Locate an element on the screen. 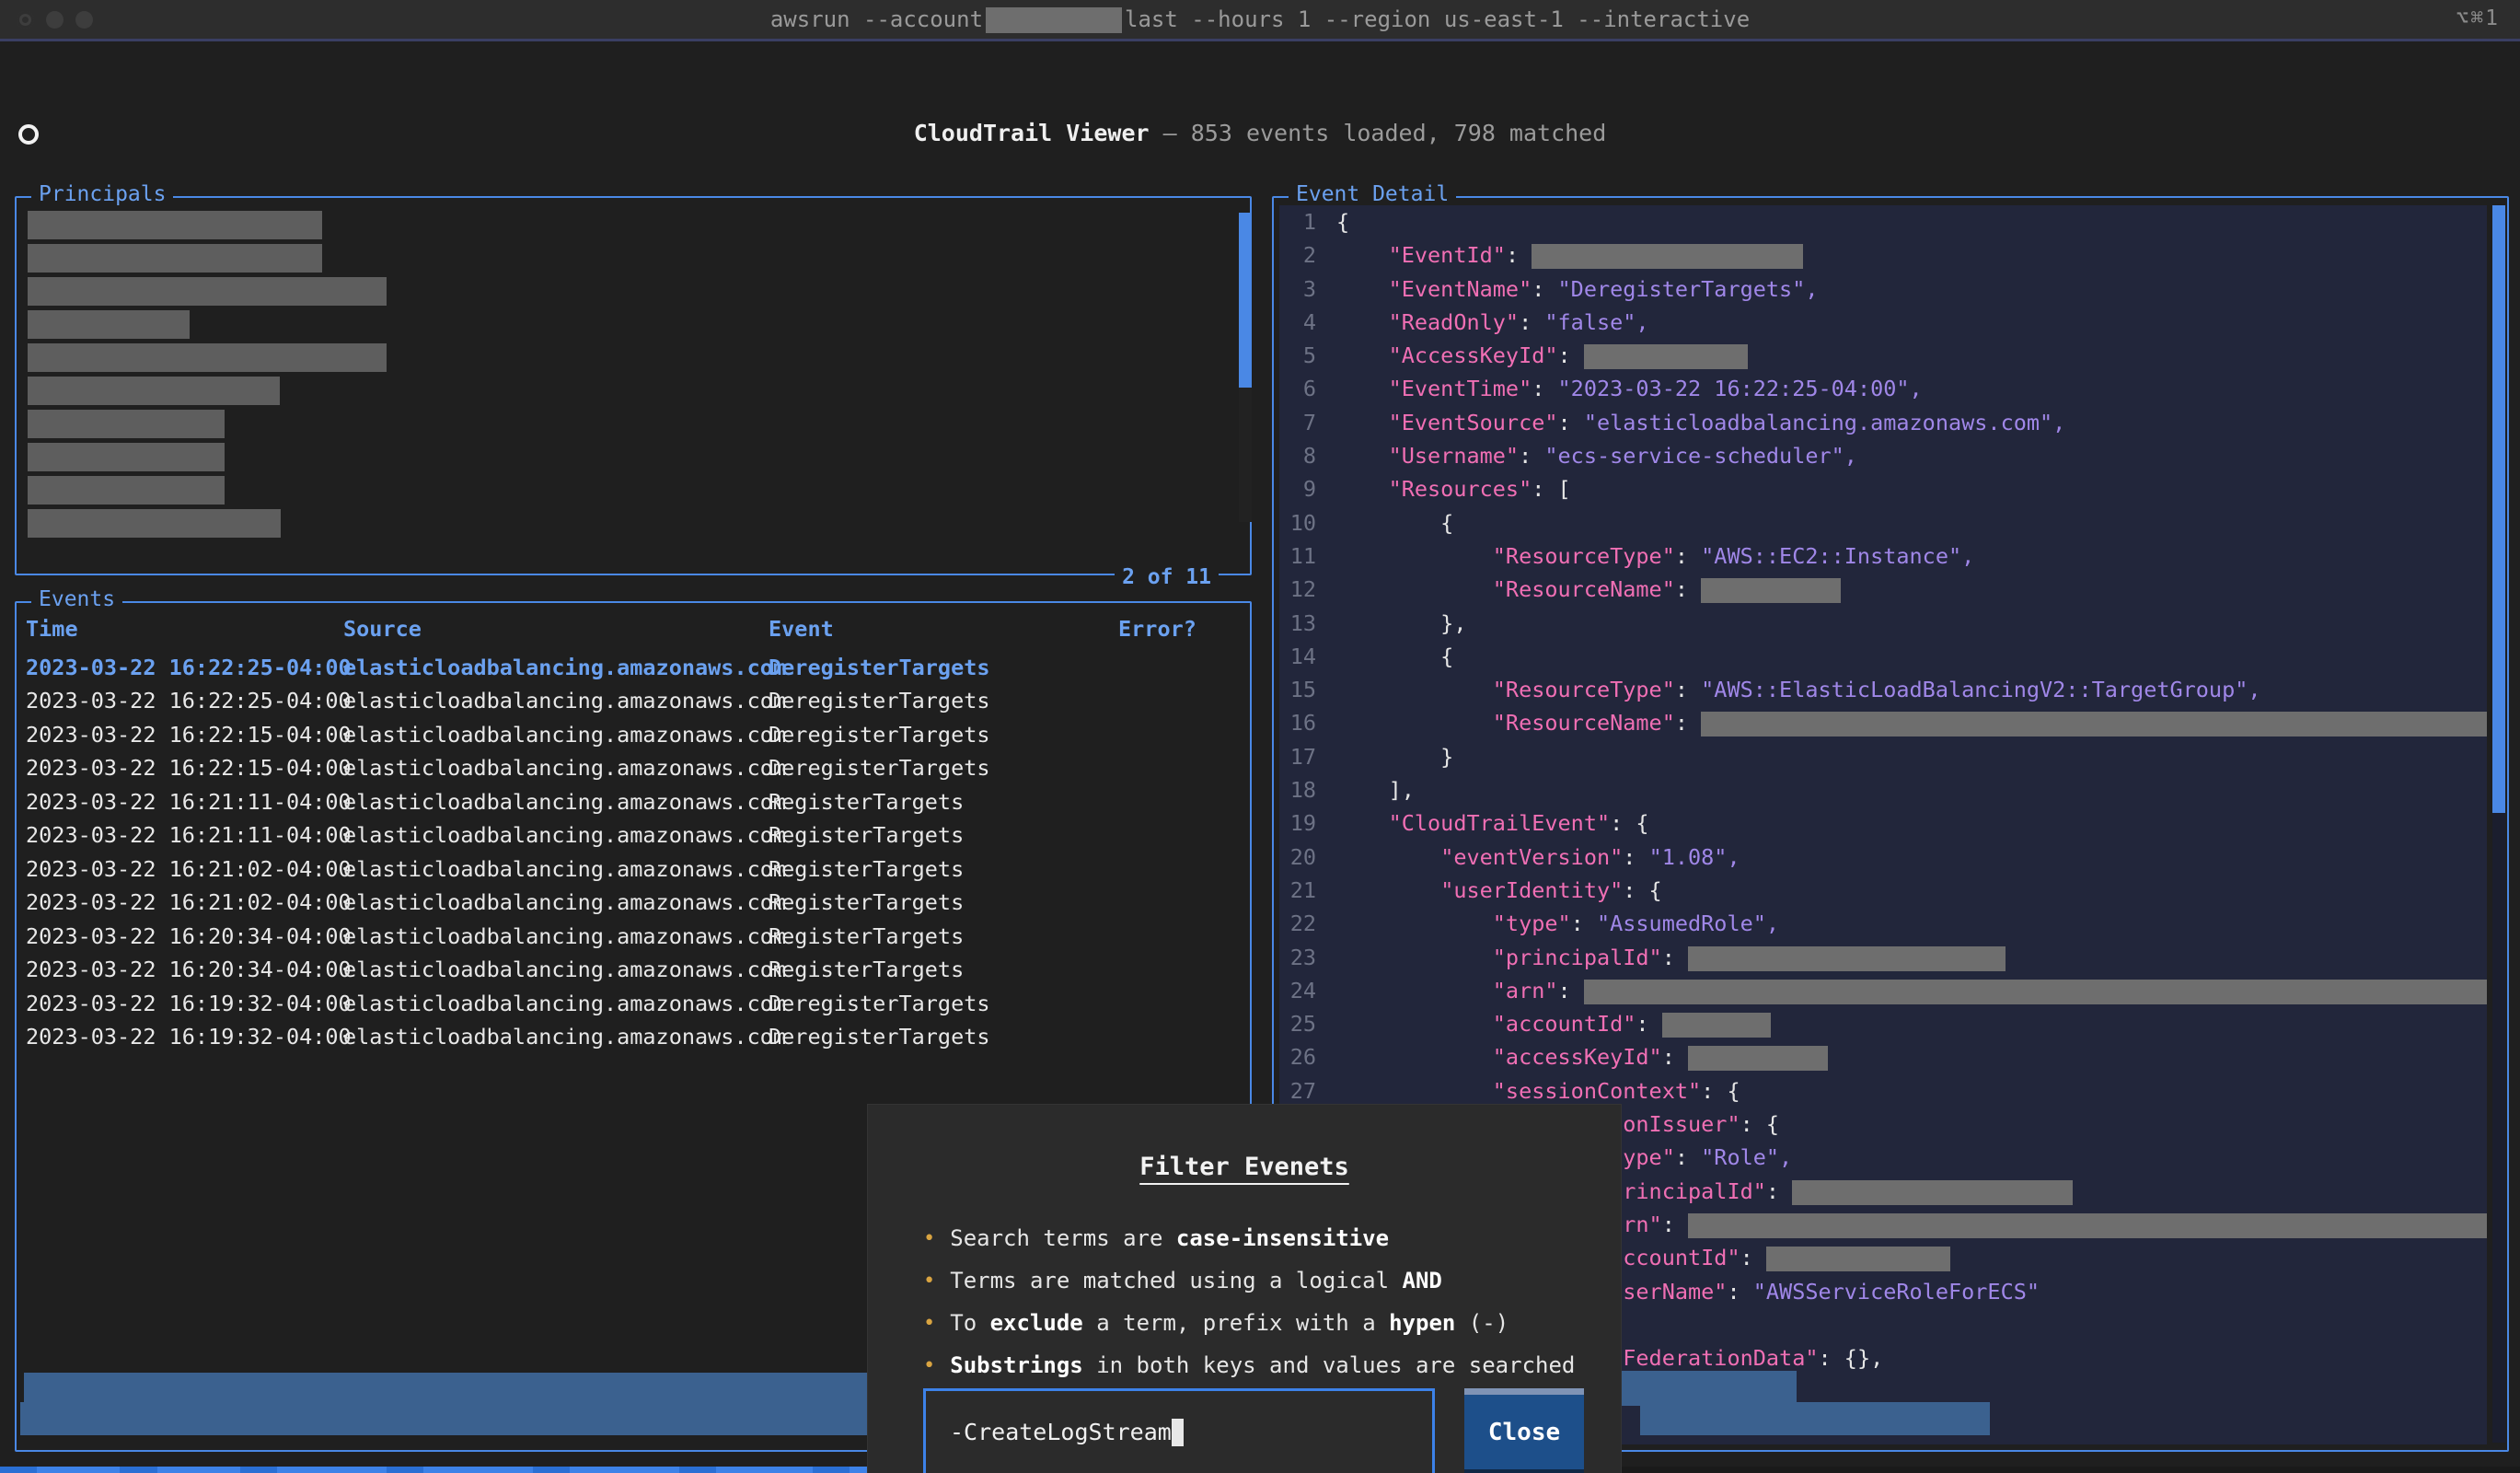 This screenshot has height=1473, width=2520. footer-label-quit: Quit is located at coordinates (79, 1470).